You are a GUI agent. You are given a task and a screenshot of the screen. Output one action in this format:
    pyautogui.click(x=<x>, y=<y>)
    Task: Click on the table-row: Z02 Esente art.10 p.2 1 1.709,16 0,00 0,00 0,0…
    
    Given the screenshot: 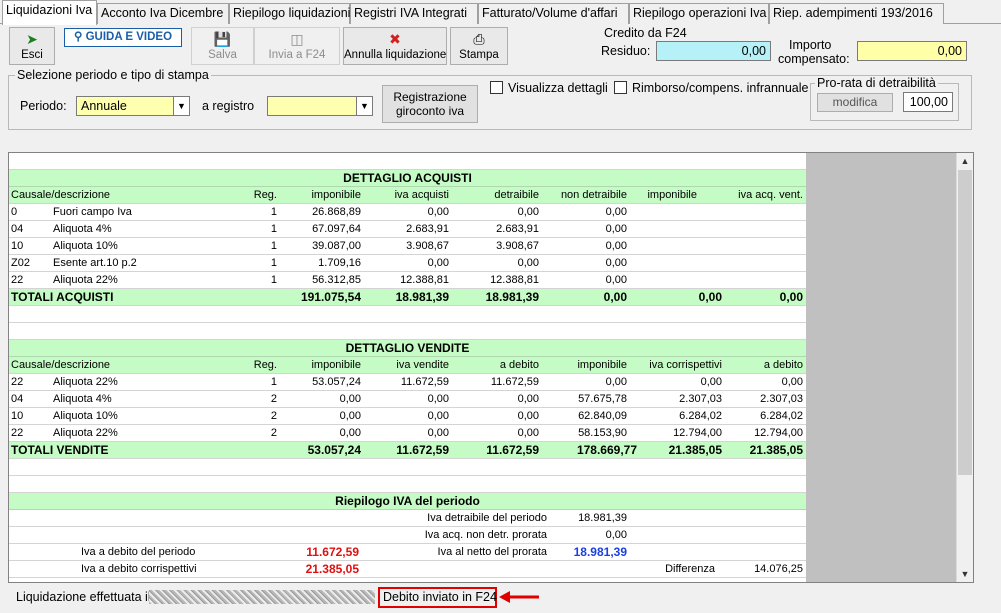 What is the action you would take?
    pyautogui.click(x=407, y=263)
    